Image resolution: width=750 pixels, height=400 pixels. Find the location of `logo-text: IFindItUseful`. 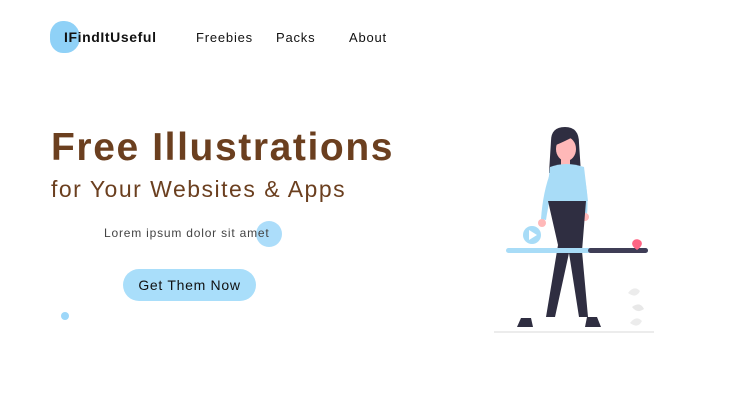

logo-text: IFindItUseful is located at coordinates (110, 37).